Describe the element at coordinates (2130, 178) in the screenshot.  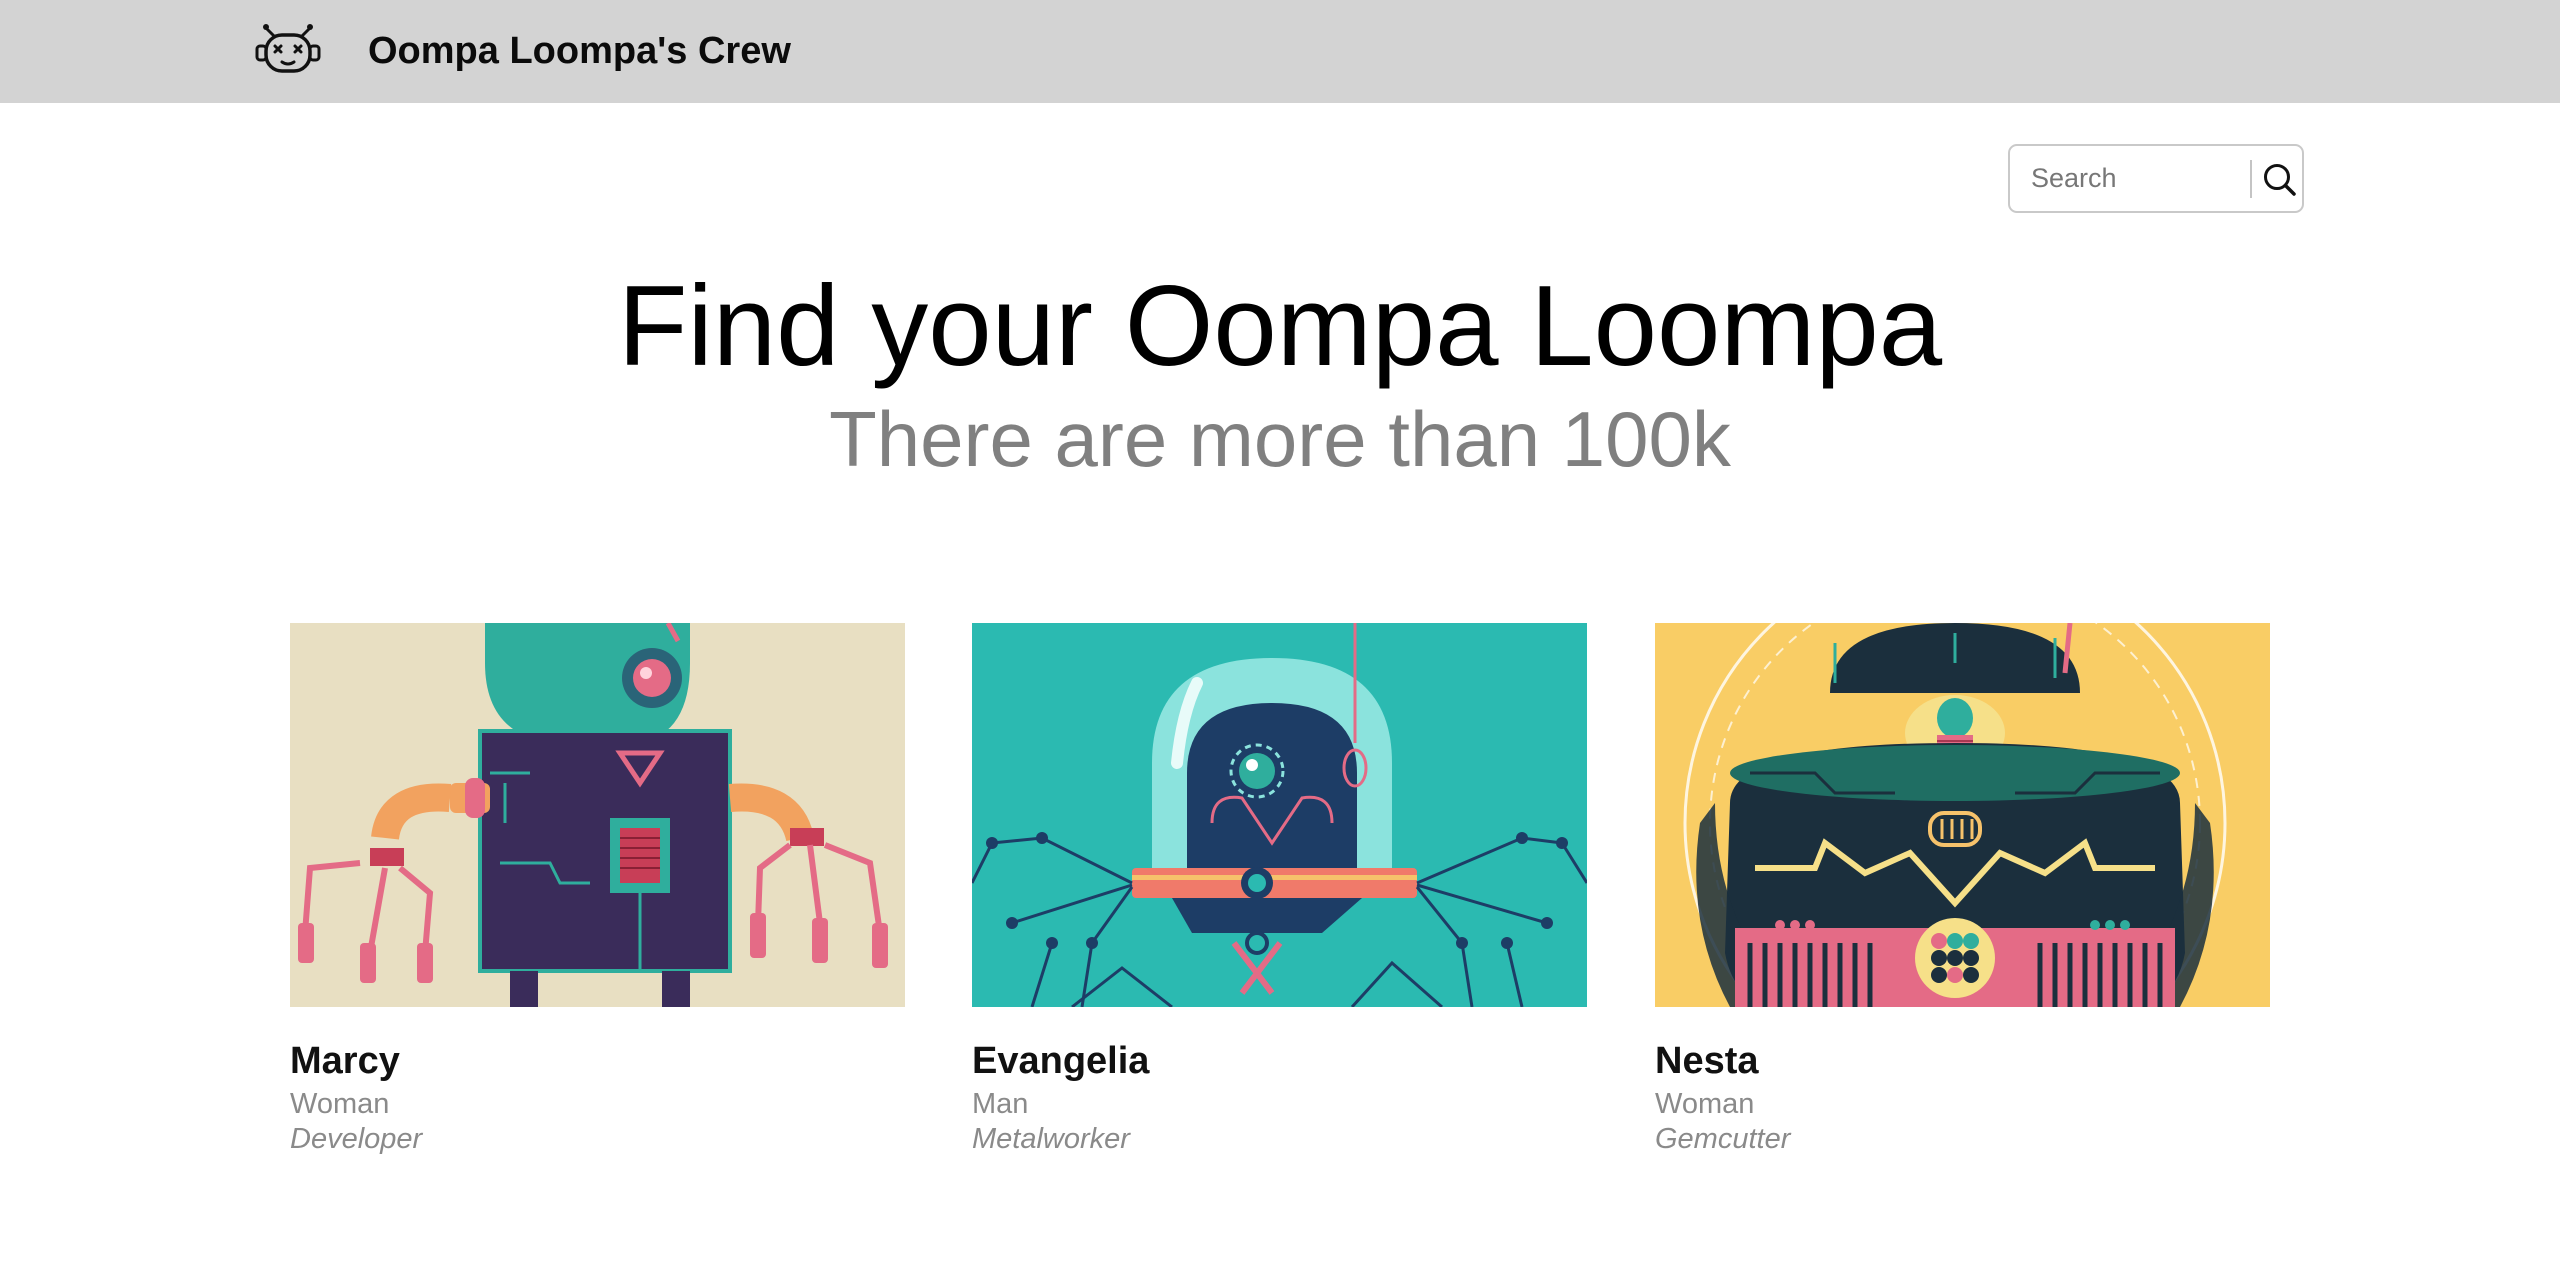
I see `search-input` at that location.